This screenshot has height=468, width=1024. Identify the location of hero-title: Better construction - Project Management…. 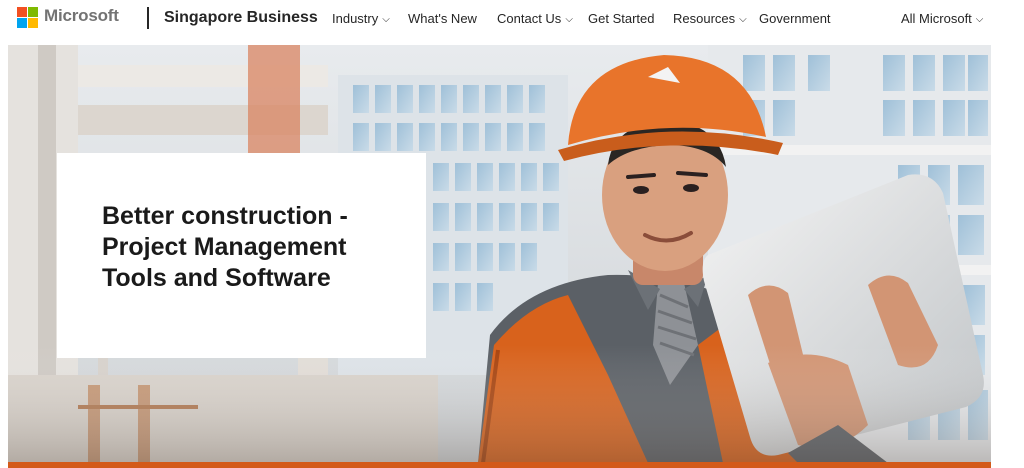
(225, 247).